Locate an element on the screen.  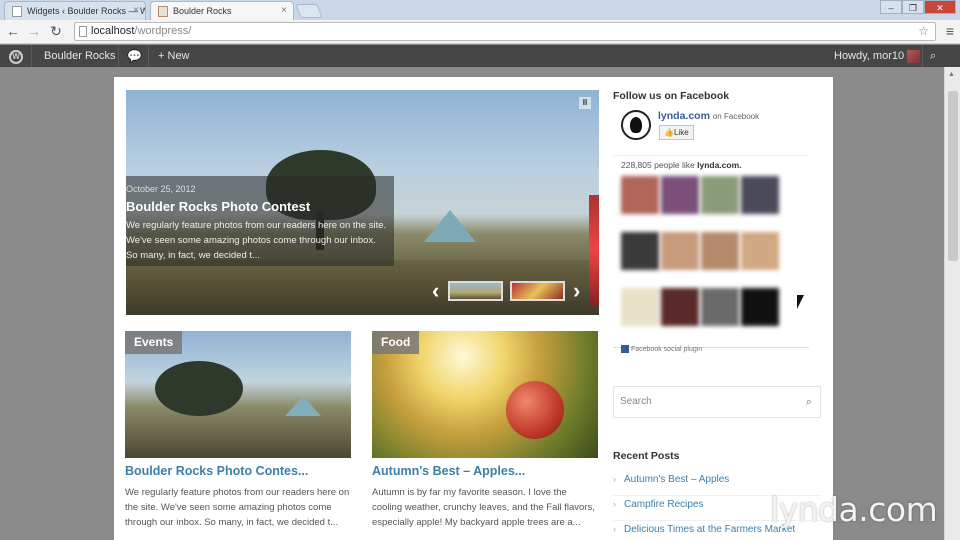
post-thumbnail: Events is located at coordinates (238, 394).